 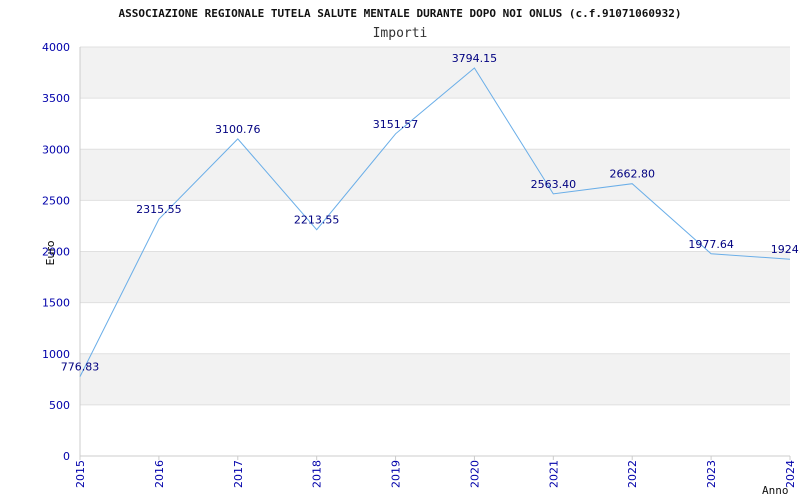 I want to click on data-label: 3151.57, so click(x=396, y=124).